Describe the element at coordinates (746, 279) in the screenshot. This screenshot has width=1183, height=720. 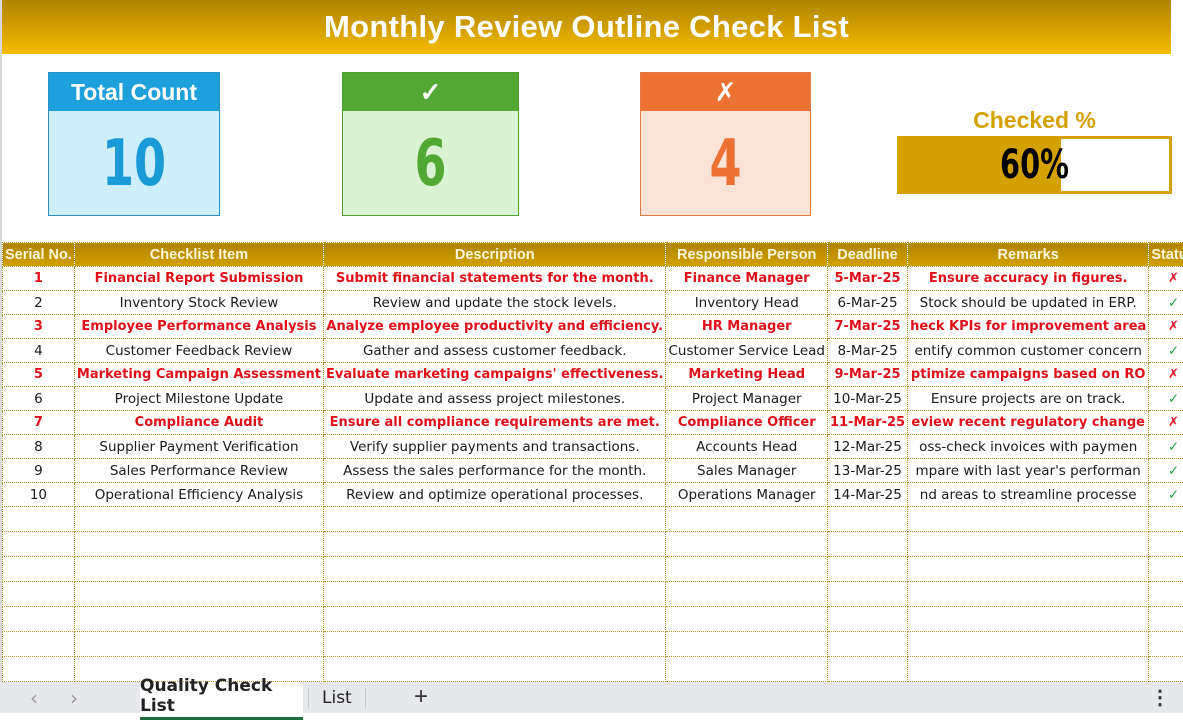
I see `cell-person: Finance Manager` at that location.